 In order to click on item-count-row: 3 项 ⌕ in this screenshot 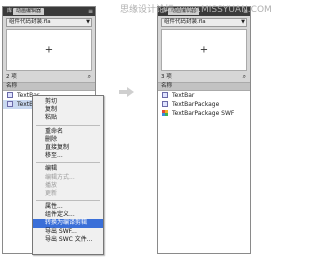, I will do `click(204, 77)`.